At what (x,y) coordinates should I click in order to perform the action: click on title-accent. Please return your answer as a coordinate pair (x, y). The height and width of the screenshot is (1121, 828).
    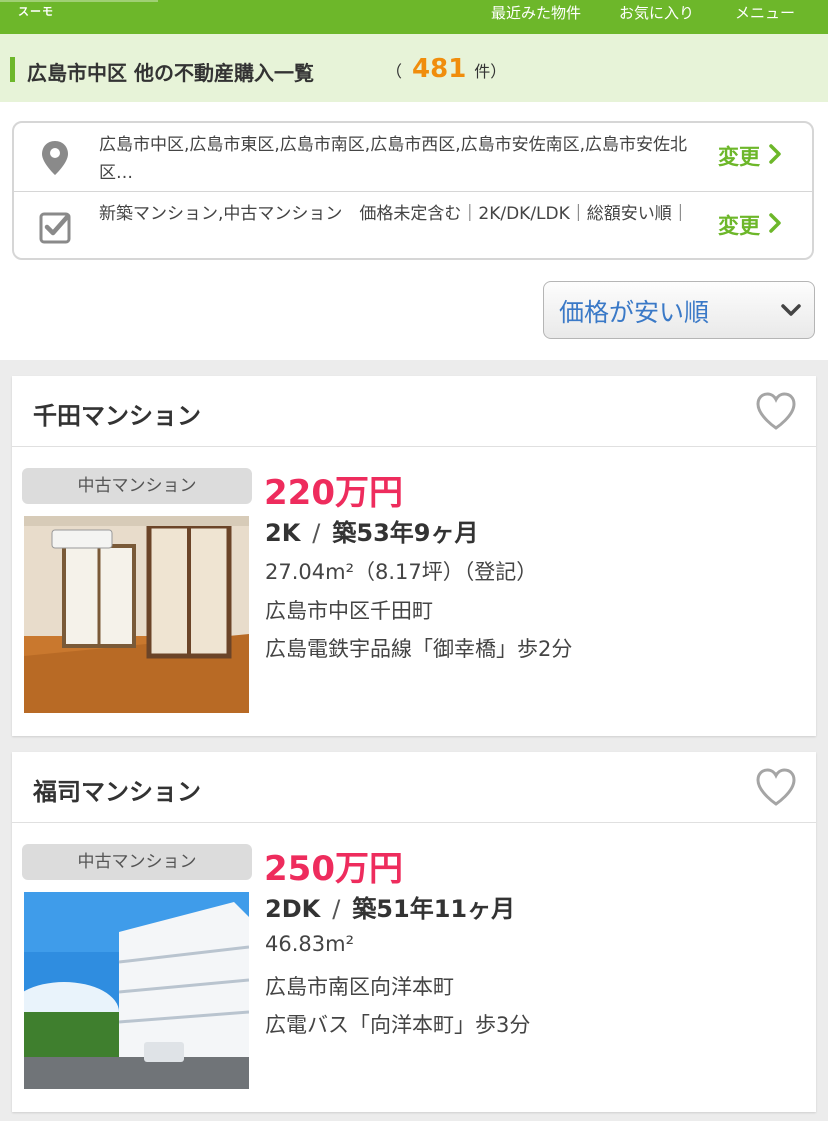
    Looking at the image, I should click on (12, 69).